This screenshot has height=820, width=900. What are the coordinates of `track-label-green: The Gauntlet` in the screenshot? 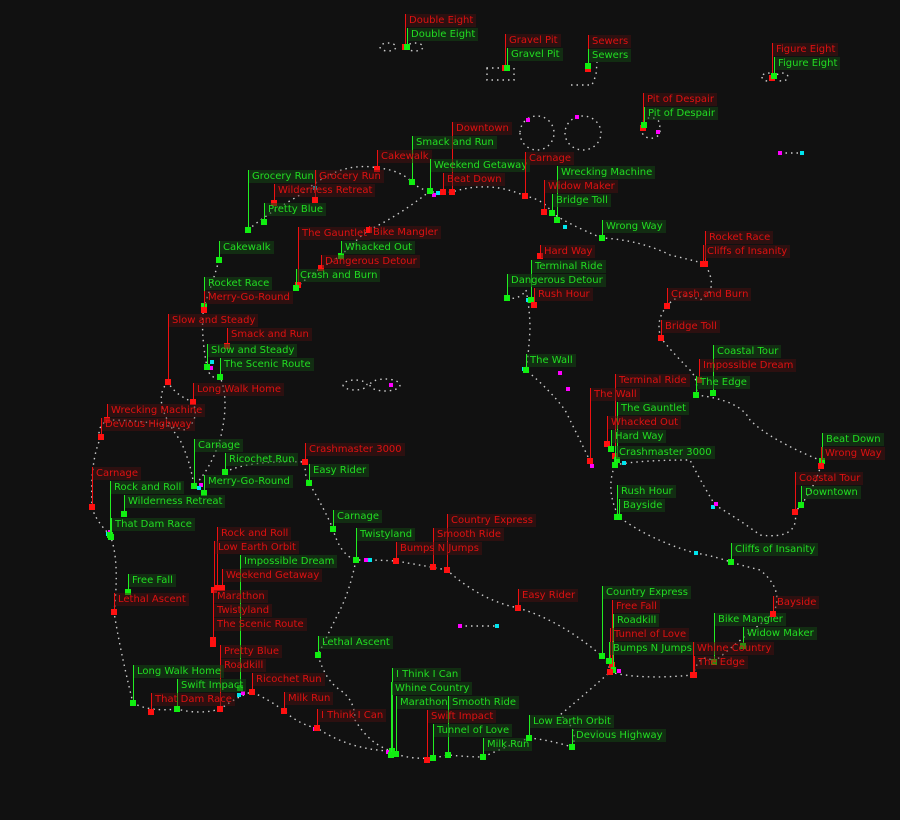 It's located at (654, 408).